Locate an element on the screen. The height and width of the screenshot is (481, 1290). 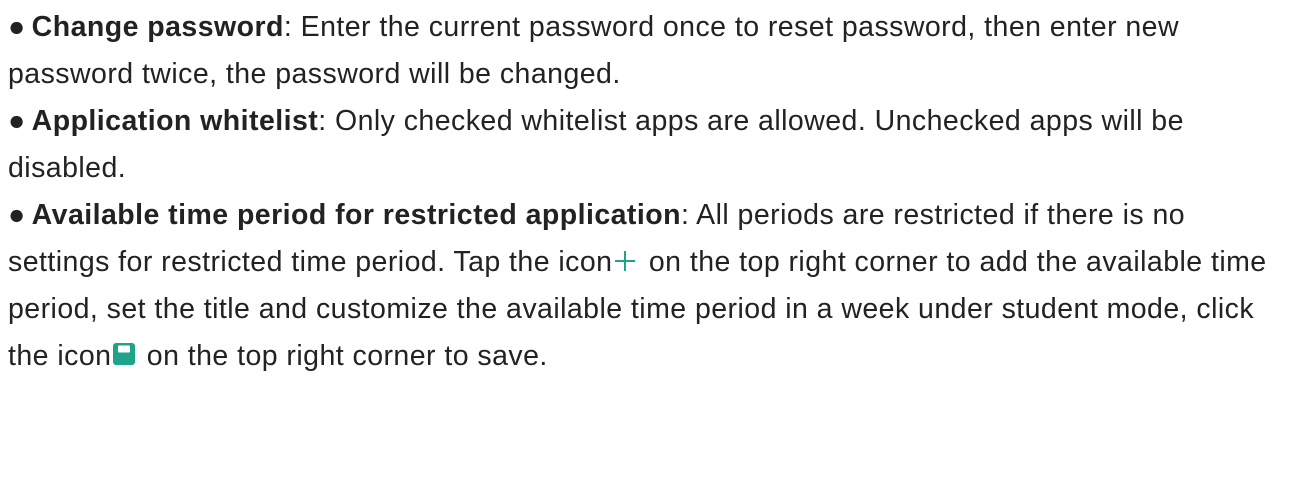
save-icon-label is located at coordinates (124, 349).